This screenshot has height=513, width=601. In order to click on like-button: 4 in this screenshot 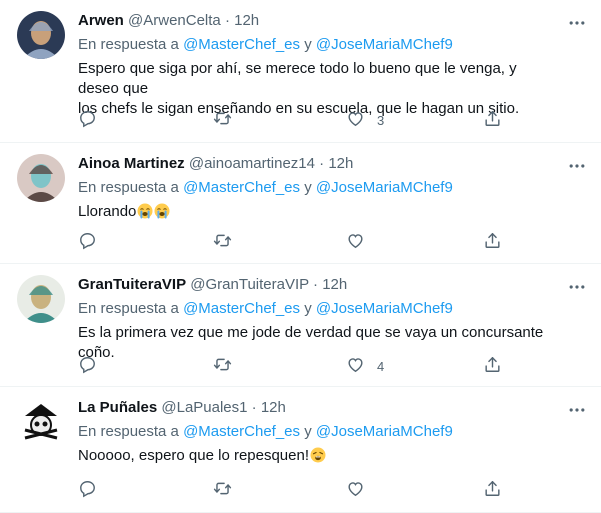, I will do `click(365, 366)`.